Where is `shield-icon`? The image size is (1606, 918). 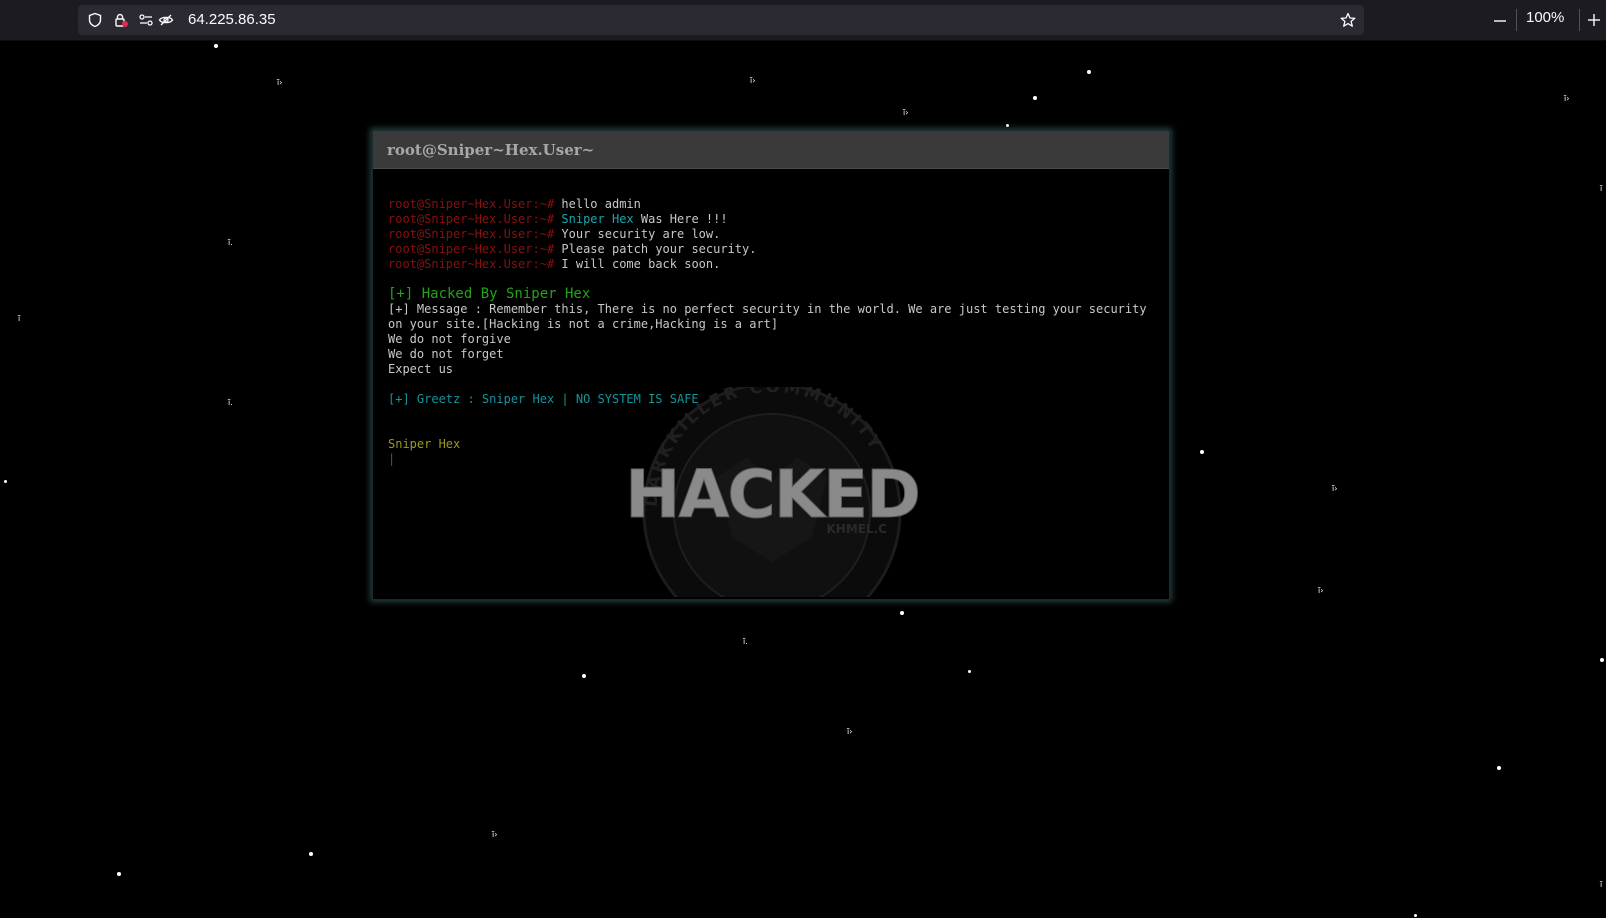
shield-icon is located at coordinates (95, 20).